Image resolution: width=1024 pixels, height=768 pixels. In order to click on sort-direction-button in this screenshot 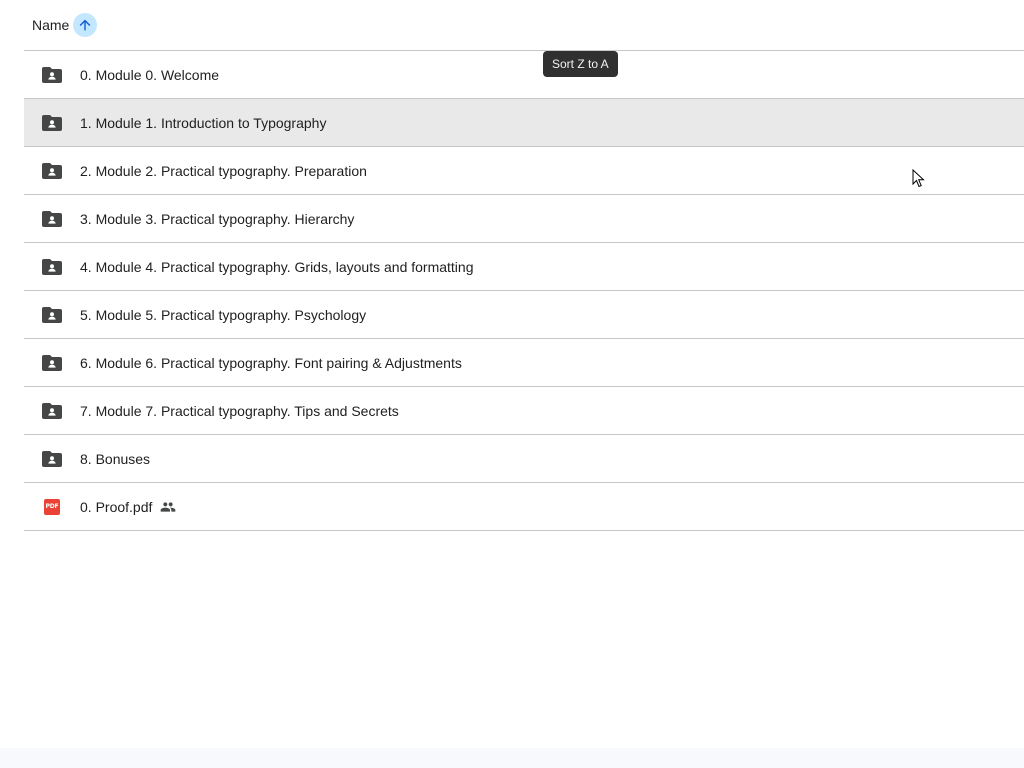, I will do `click(85, 25)`.